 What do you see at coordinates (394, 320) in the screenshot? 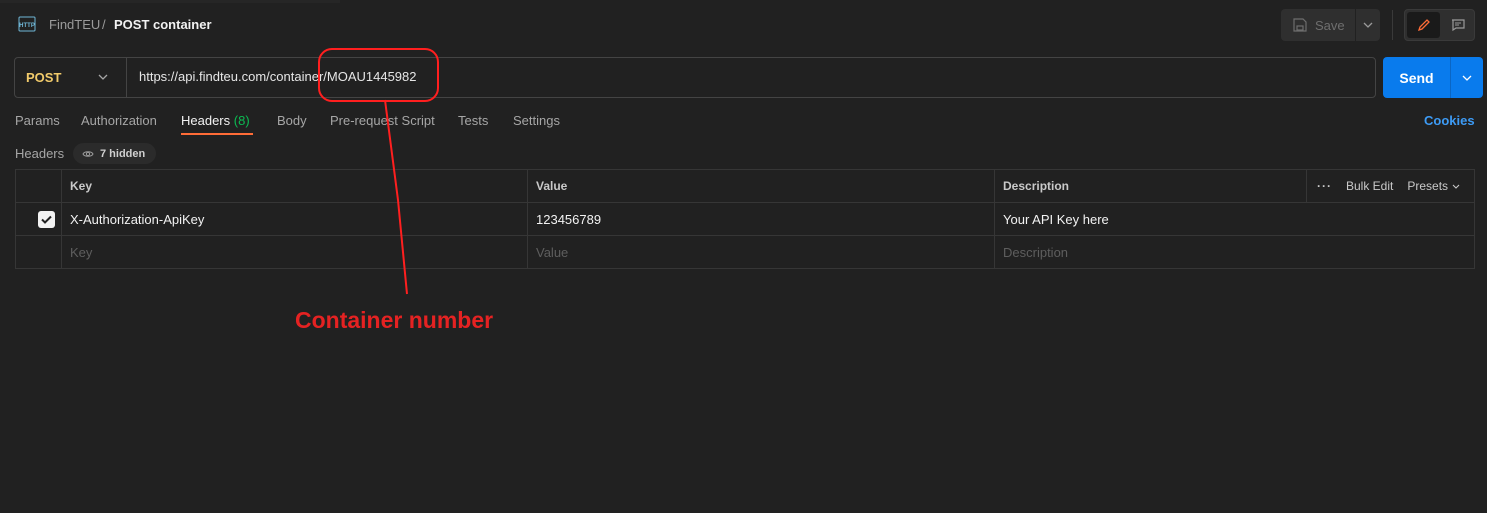
I see `annotation-label: Container number` at bounding box center [394, 320].